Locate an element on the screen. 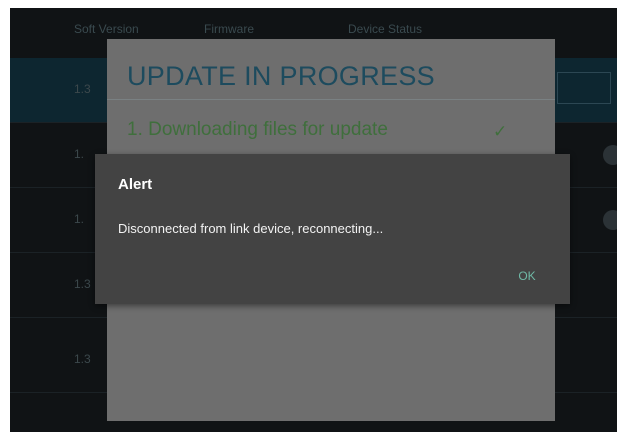 Image resolution: width=621 pixels, height=441 pixels. column-header-status: Device Status is located at coordinates (385, 29).